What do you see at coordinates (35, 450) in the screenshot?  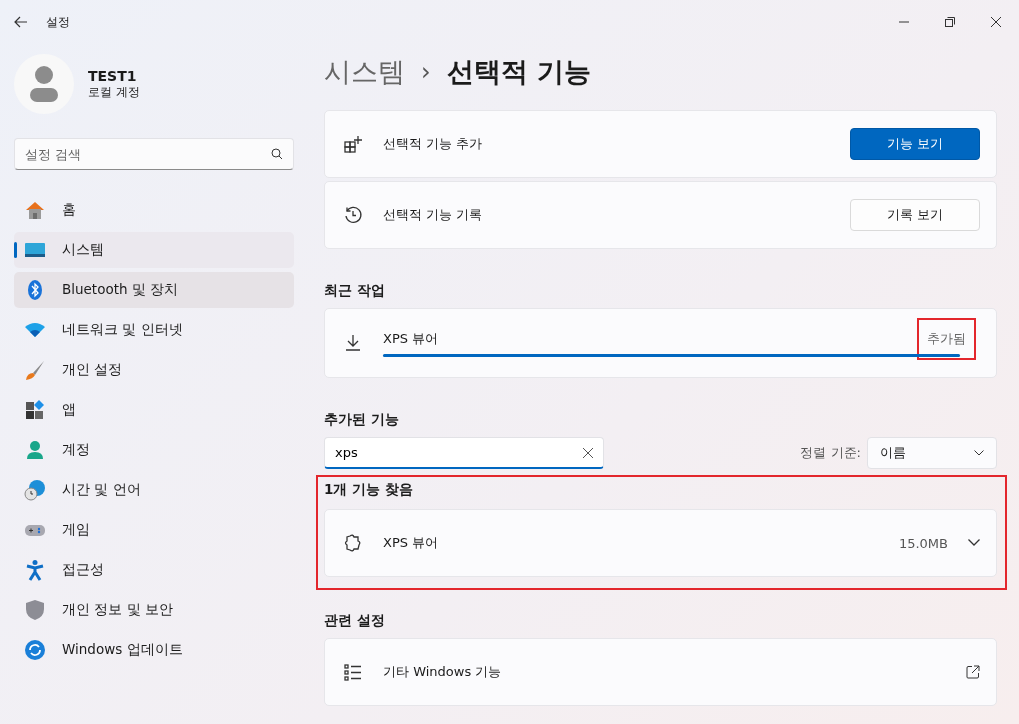 I see `person-icon` at bounding box center [35, 450].